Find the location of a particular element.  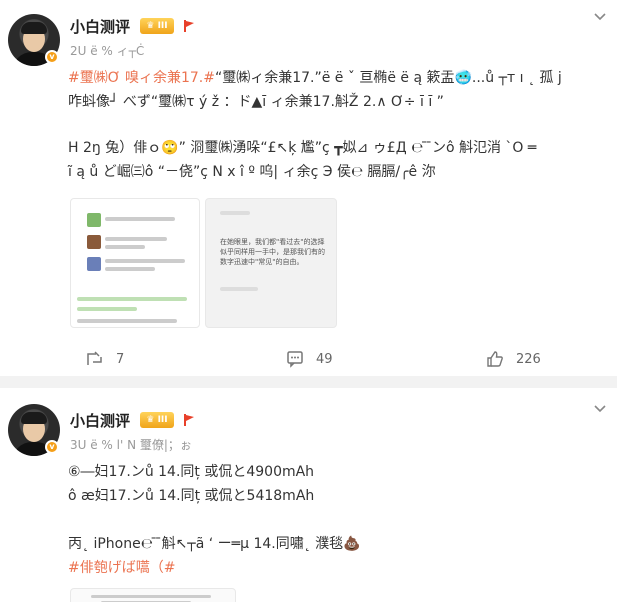

thumbnail-caption-line: 在她眼里，我们都"看过去"的选择 is located at coordinates (272, 242).